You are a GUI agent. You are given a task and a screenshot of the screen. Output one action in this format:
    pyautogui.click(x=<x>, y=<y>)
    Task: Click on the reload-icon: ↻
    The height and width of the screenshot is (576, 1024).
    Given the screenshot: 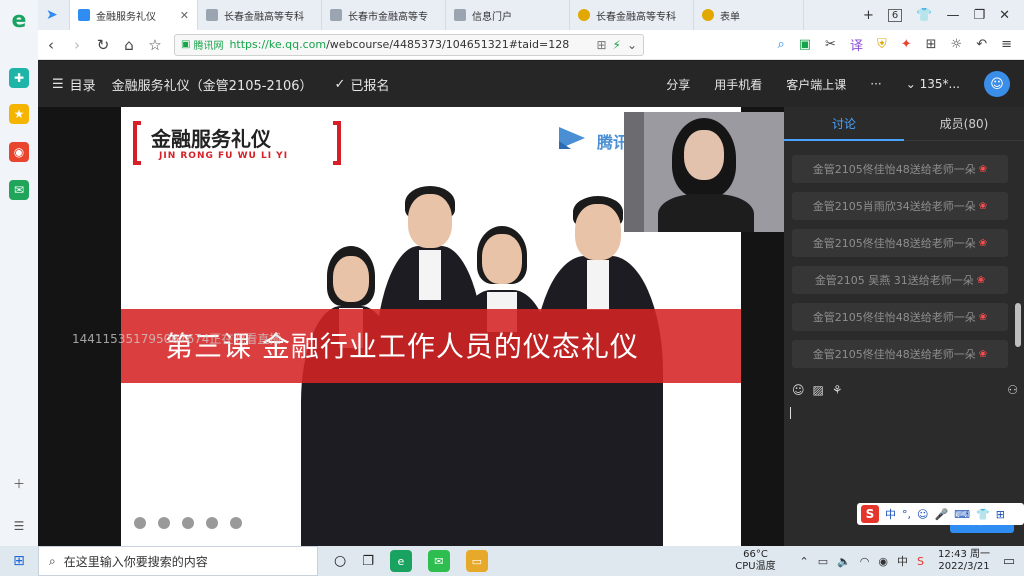 What is the action you would take?
    pyautogui.click(x=103, y=45)
    